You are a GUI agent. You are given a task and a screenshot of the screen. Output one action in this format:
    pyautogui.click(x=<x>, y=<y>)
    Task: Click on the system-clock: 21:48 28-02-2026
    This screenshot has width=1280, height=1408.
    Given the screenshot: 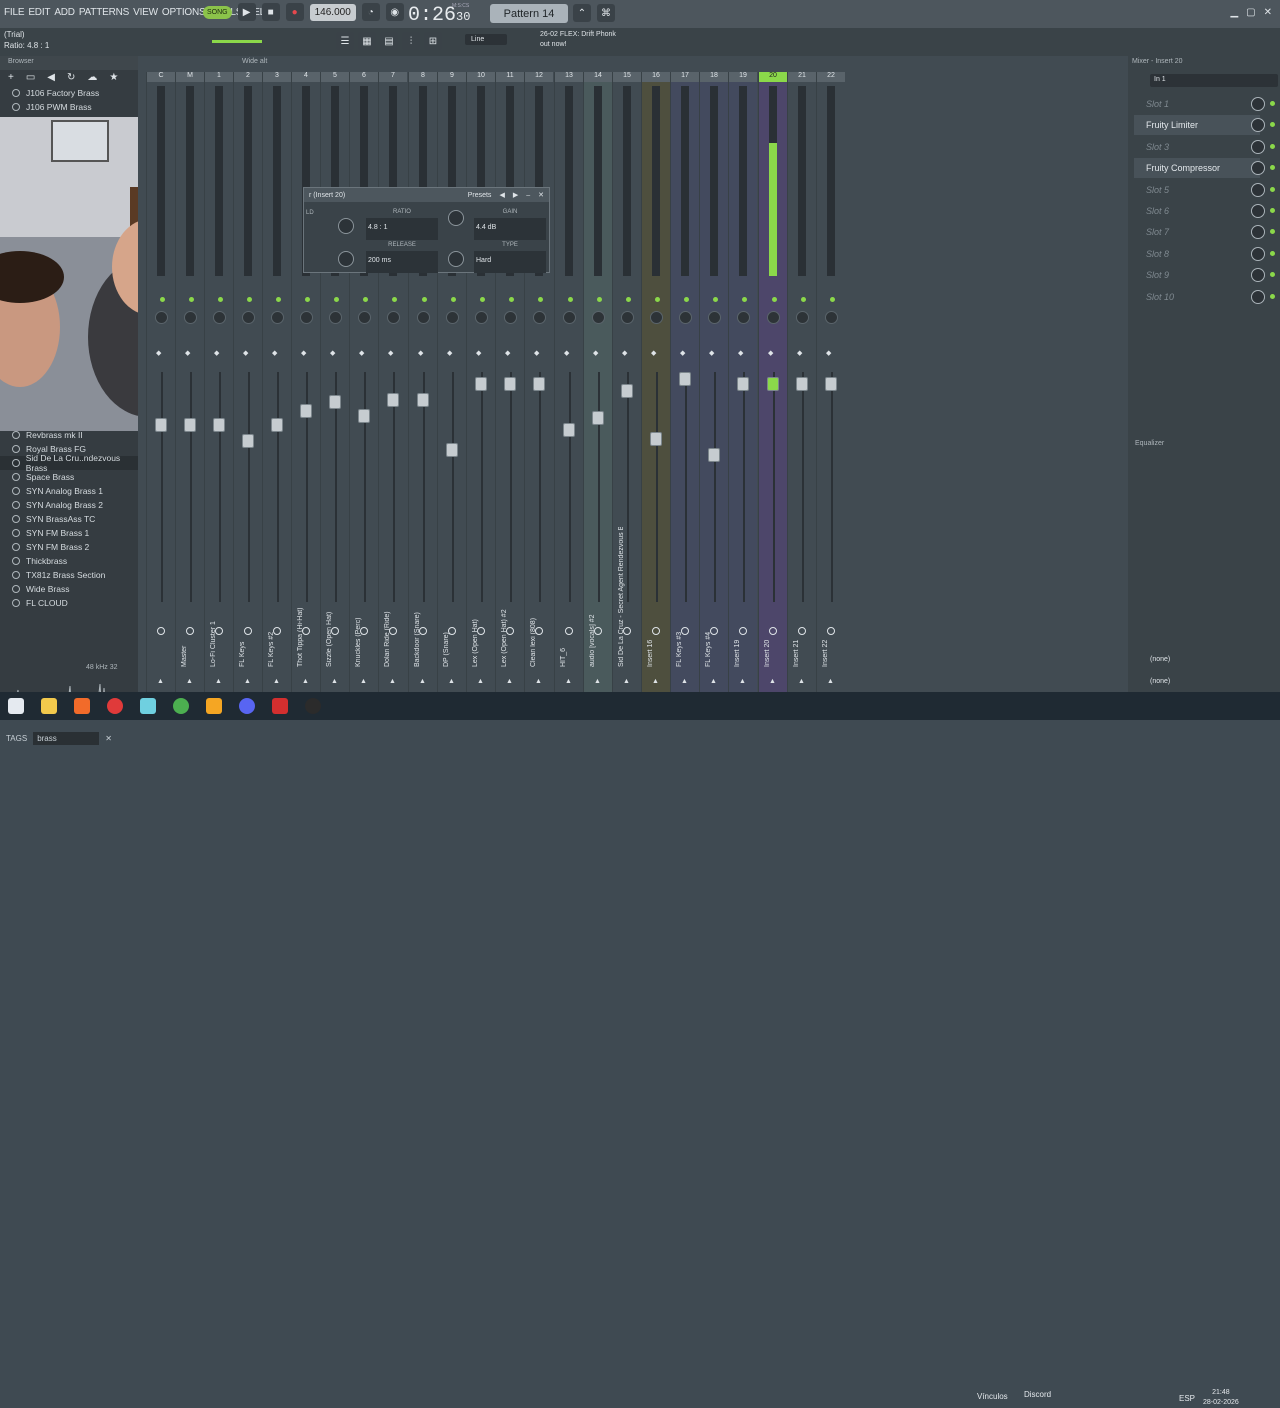 What is the action you would take?
    pyautogui.click(x=1221, y=1398)
    